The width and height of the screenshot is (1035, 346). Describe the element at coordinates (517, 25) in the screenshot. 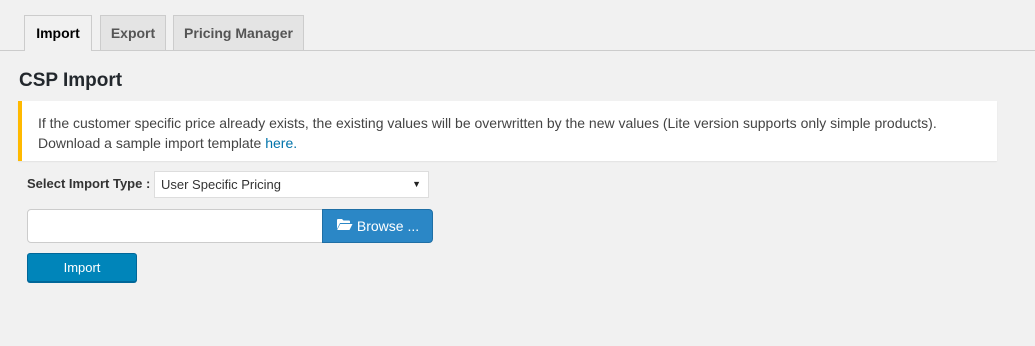

I see `tab-bar: Import Export Pricing Manager` at that location.